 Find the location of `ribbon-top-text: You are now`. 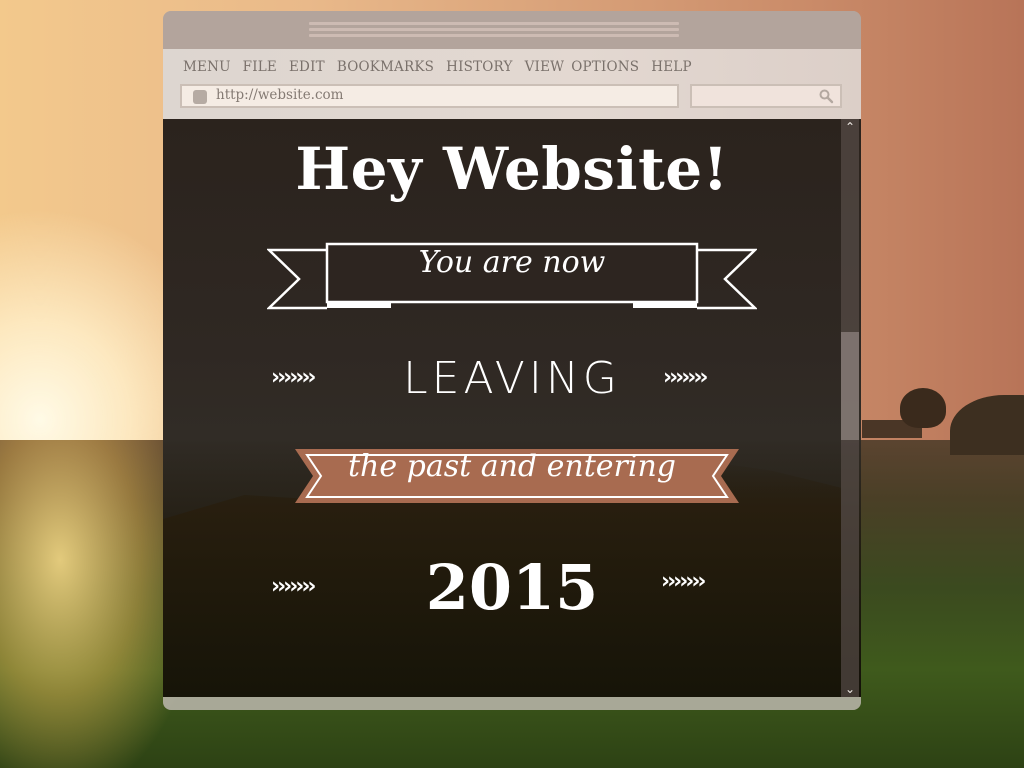

ribbon-top-text: You are now is located at coordinates (512, 262).